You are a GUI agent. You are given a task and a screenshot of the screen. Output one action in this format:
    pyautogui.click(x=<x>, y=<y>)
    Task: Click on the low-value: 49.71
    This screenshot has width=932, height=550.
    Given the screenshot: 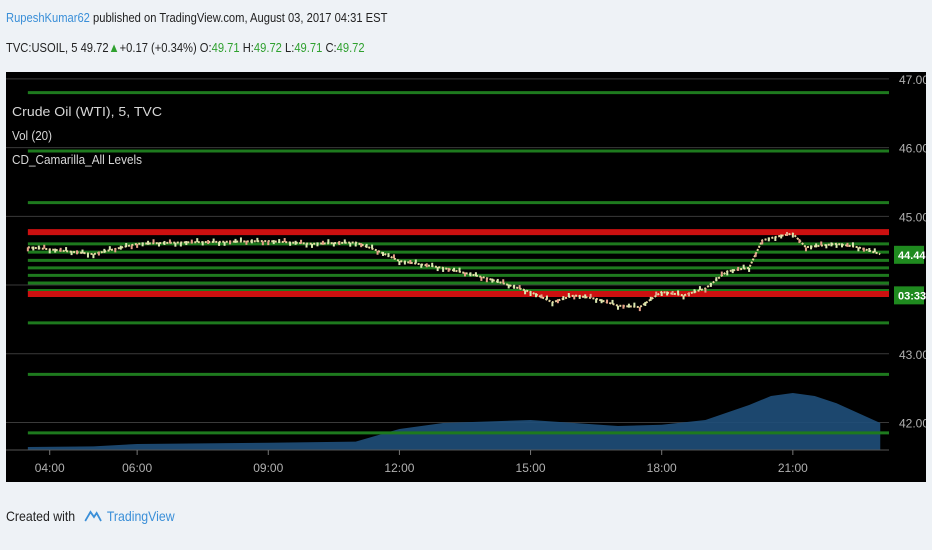 What is the action you would take?
    pyautogui.click(x=308, y=47)
    